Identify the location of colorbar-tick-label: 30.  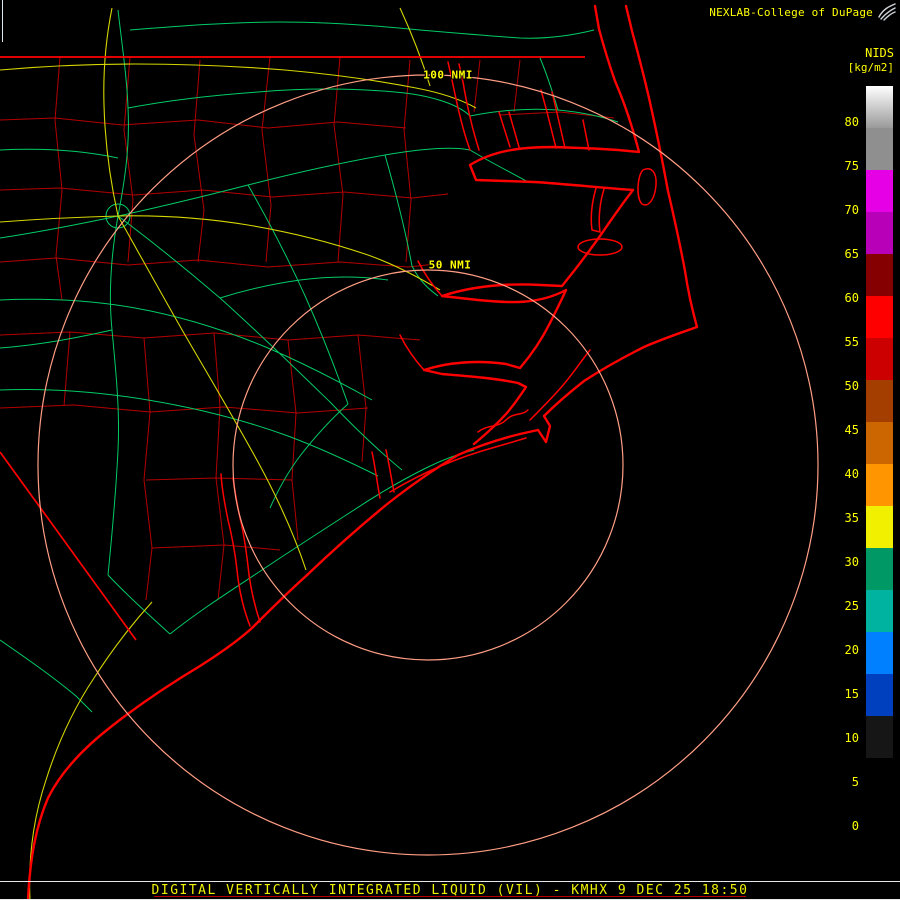
(851, 562).